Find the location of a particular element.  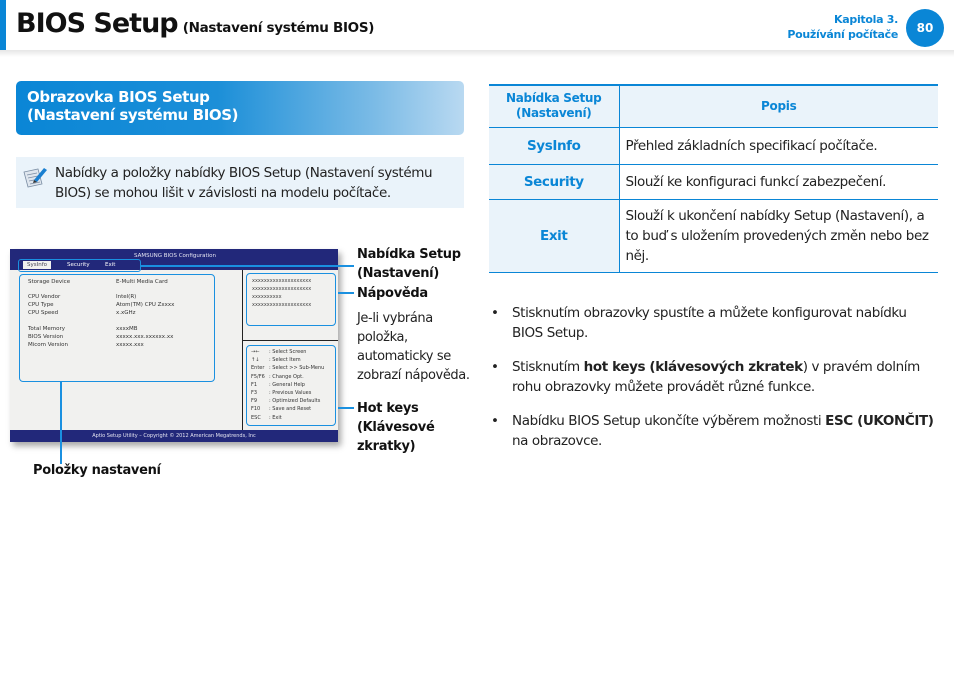

callout-line-hotkeys is located at coordinates (346, 408).